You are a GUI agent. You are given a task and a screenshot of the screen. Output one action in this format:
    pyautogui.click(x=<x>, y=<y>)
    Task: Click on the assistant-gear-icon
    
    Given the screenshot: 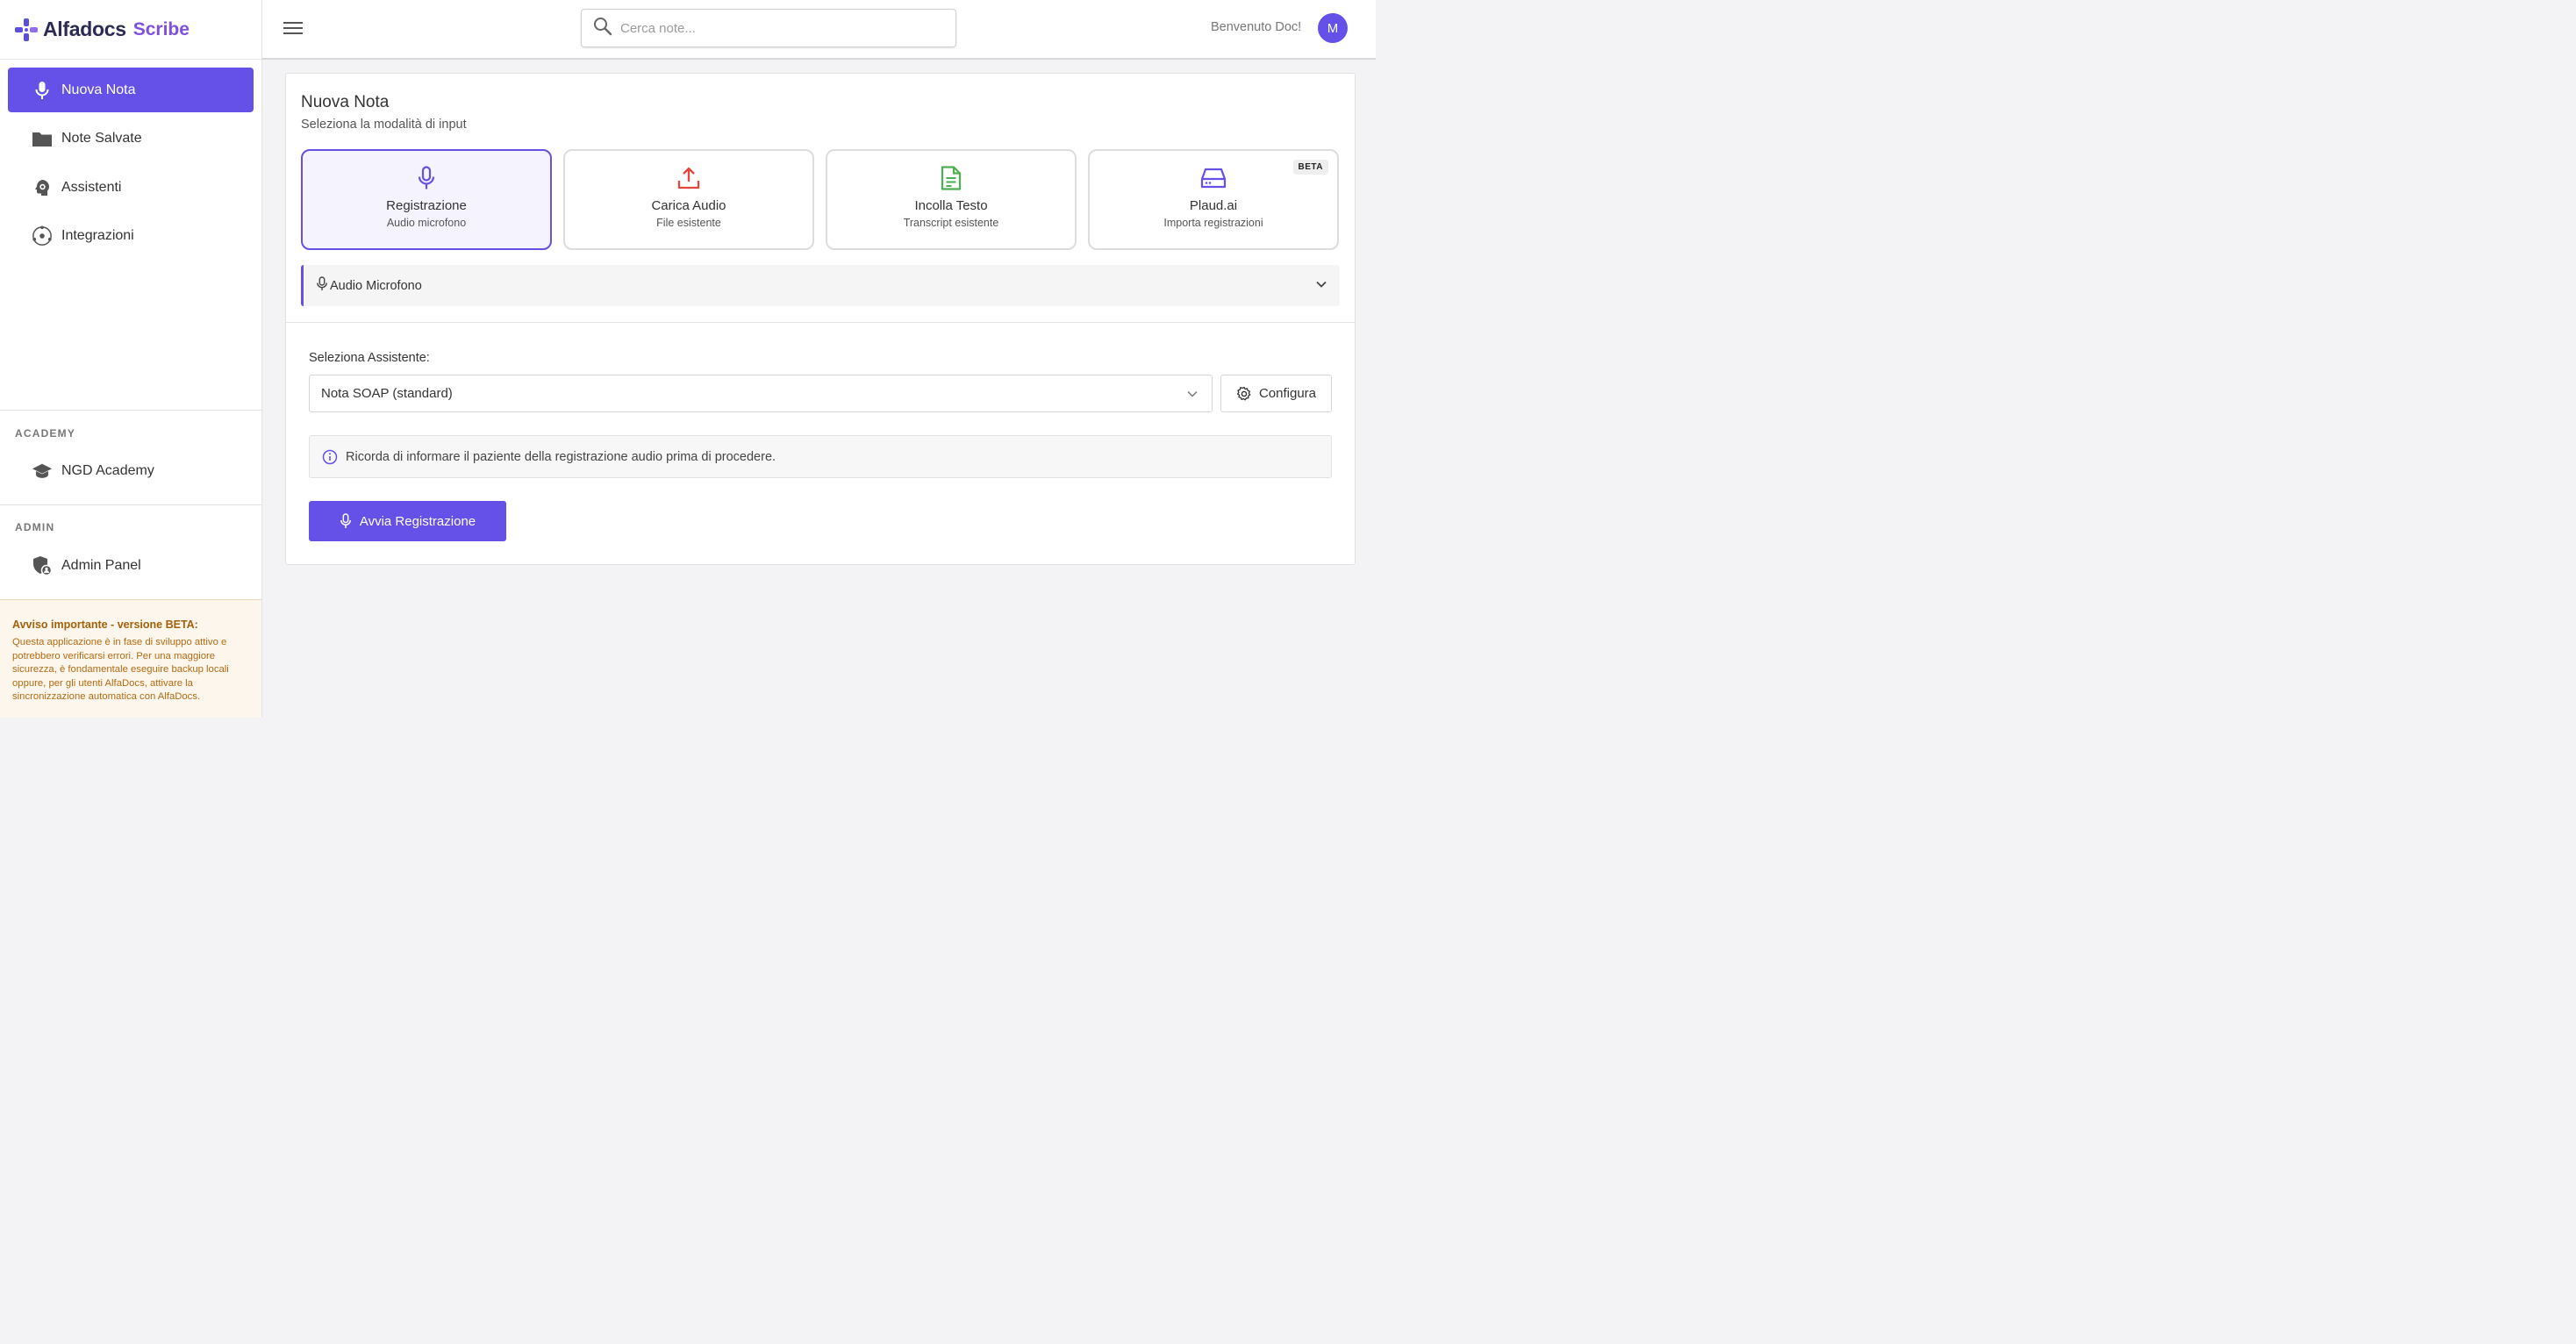 What is the action you would take?
    pyautogui.click(x=42, y=187)
    